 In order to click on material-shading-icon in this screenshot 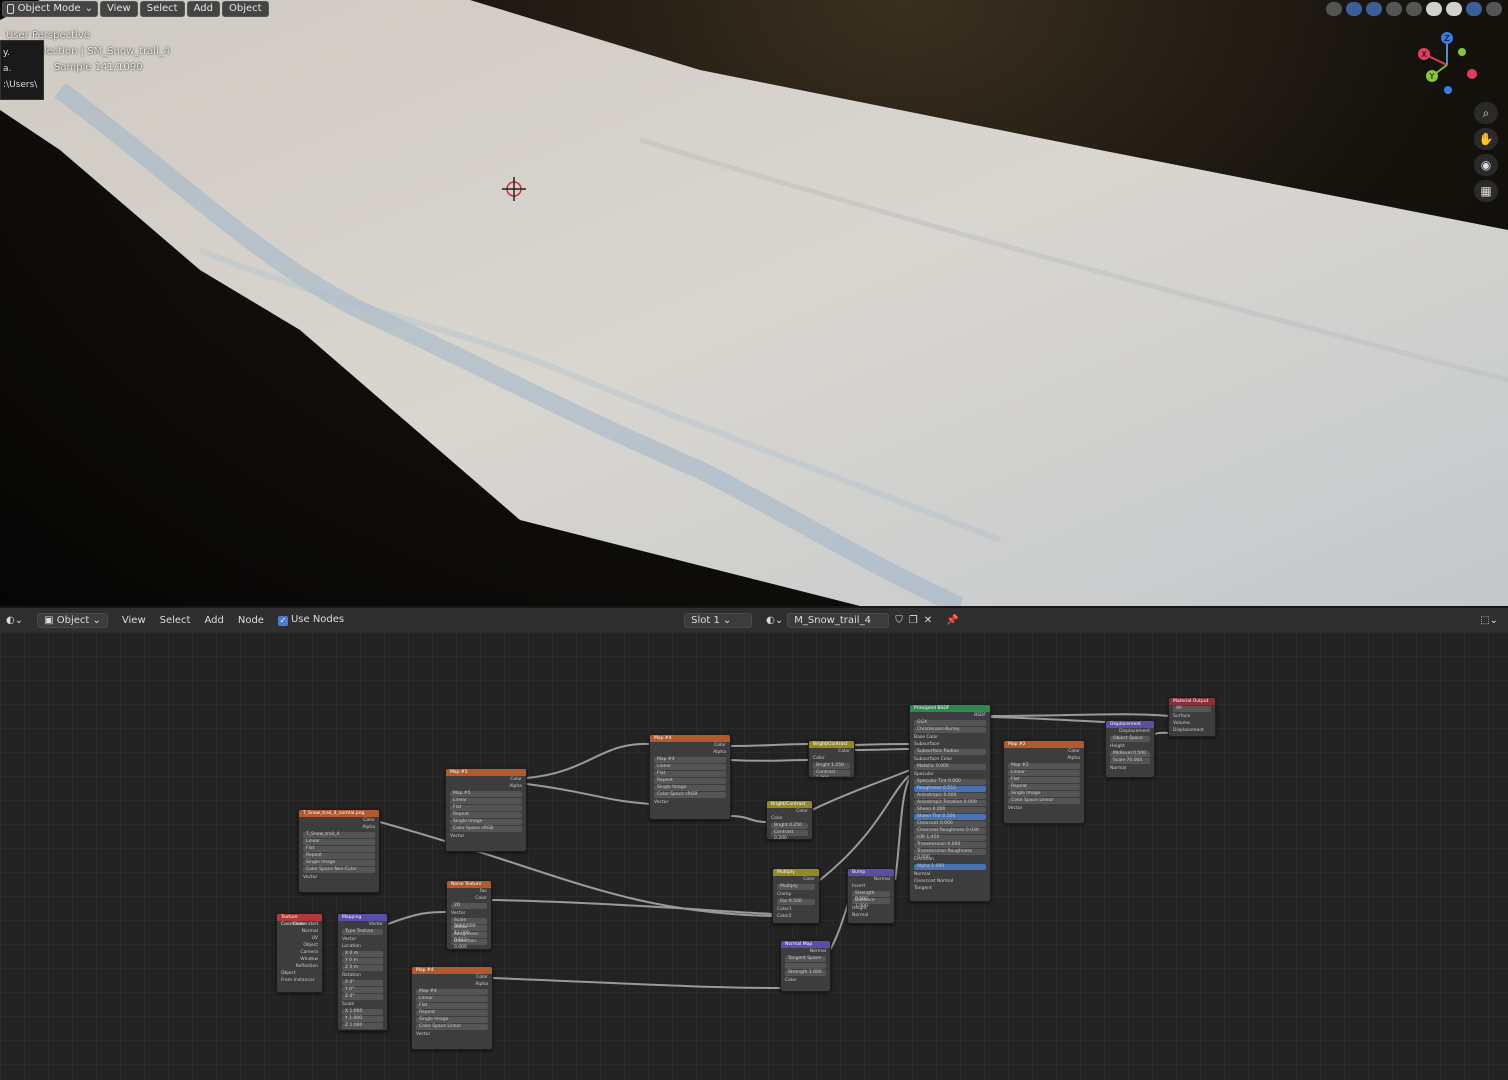, I will do `click(1454, 9)`.